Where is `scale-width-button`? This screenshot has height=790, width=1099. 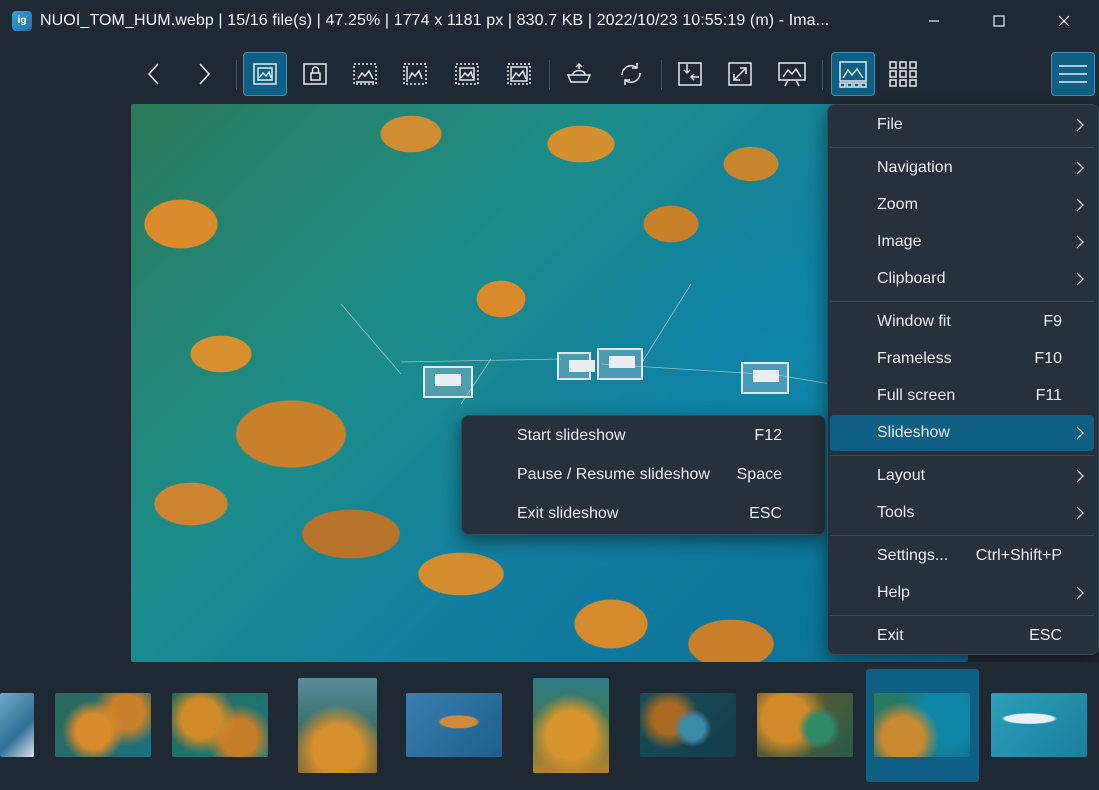
scale-width-button is located at coordinates (365, 74).